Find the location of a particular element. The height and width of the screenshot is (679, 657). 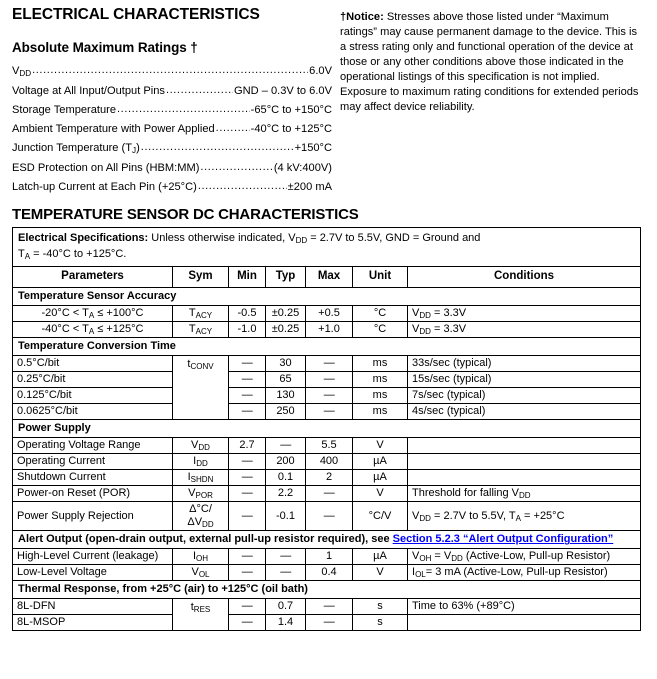

rating-value: -40°C to +125°C is located at coordinates (291, 129).